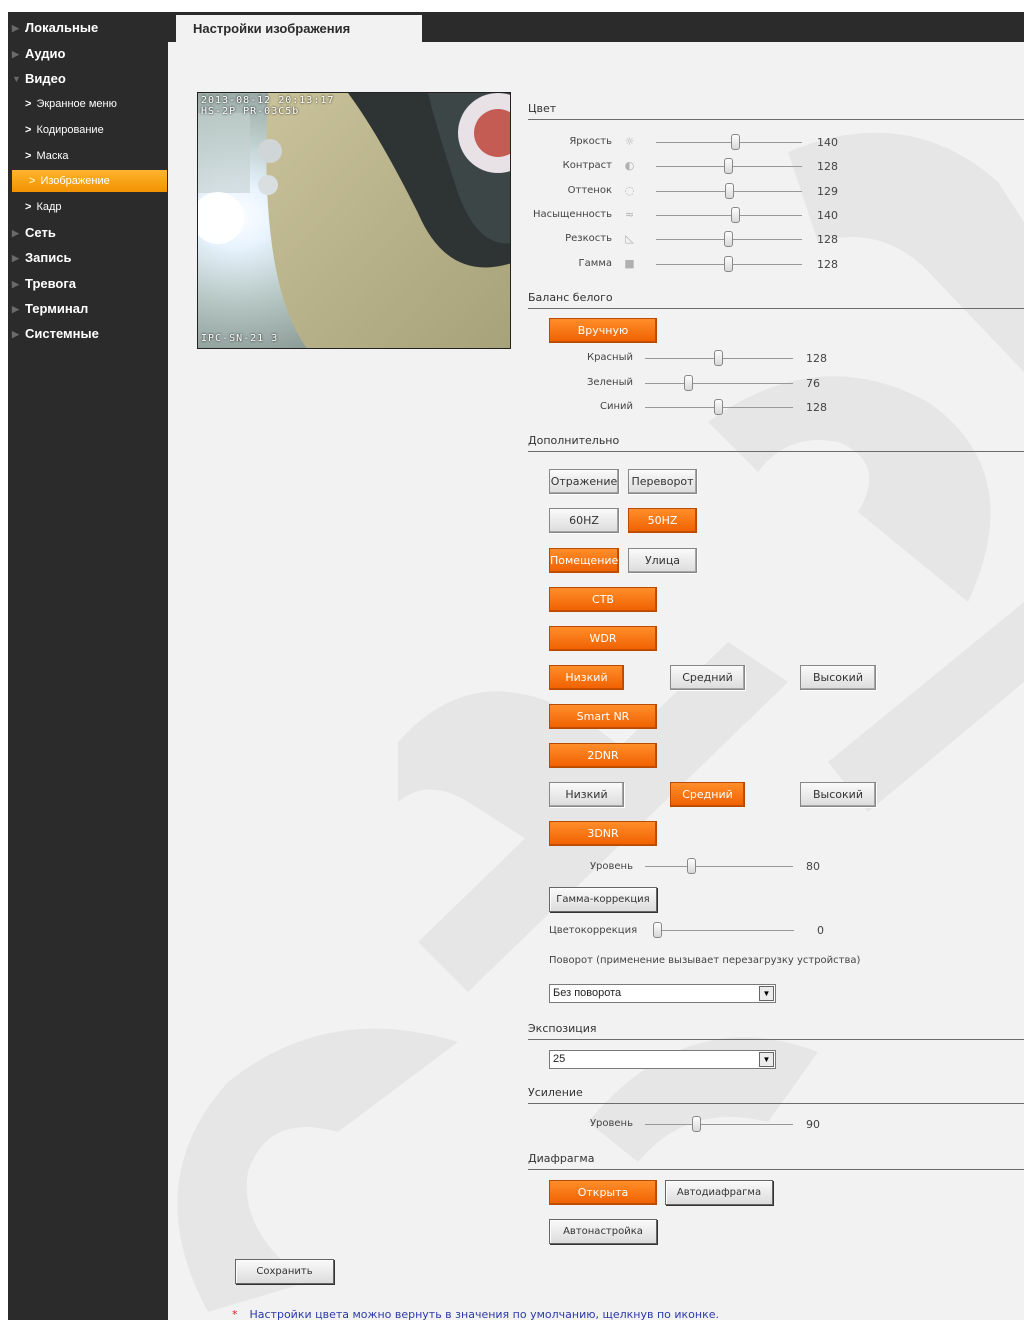 This screenshot has height=1320, width=1024. What do you see at coordinates (662, 993) in the screenshot?
I see `rotation-select: Без поворота ▼` at bounding box center [662, 993].